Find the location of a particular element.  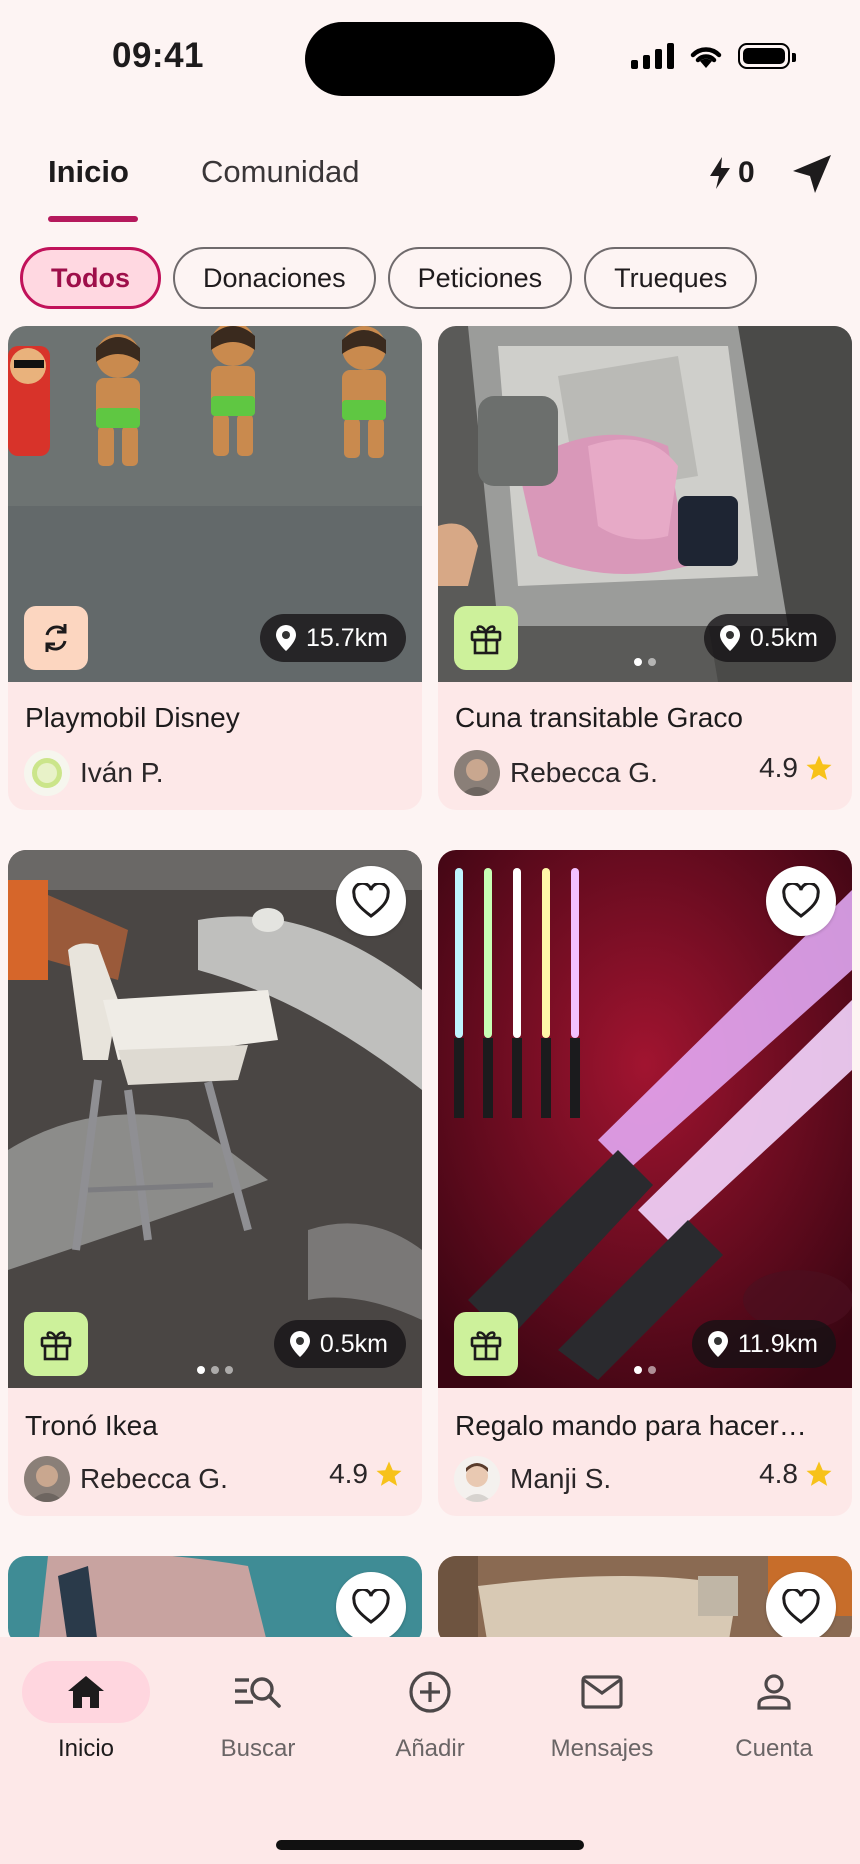

nav-buscar: Buscar is located at coordinates (258, 1712).